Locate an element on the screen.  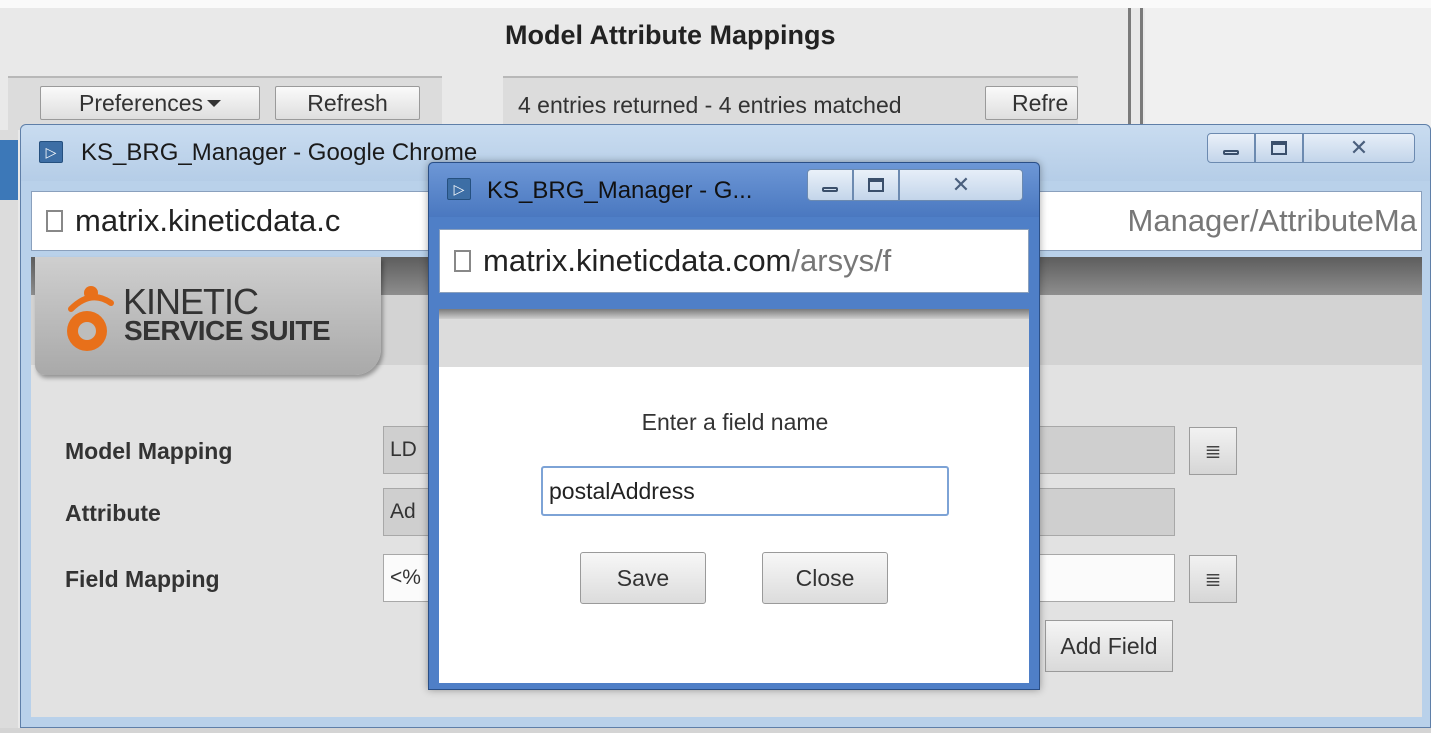
model-mapping-label: Model Mapping is located at coordinates (149, 451).